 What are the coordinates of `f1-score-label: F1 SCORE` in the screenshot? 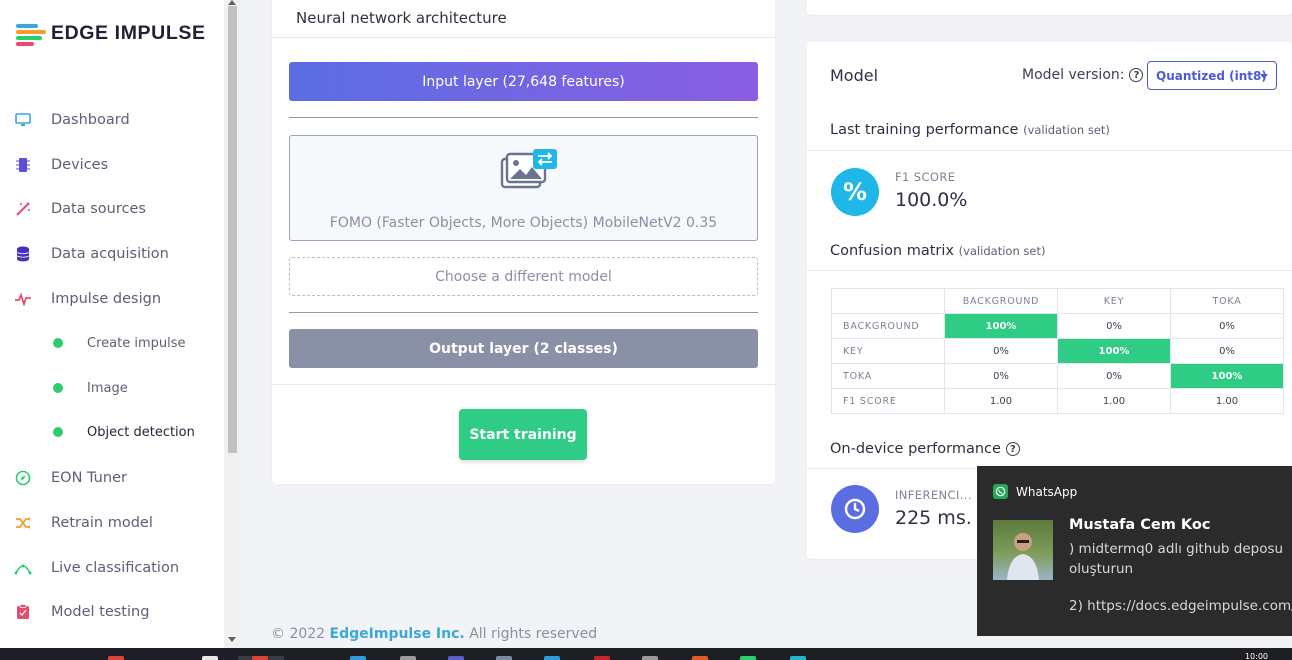 It's located at (925, 177).